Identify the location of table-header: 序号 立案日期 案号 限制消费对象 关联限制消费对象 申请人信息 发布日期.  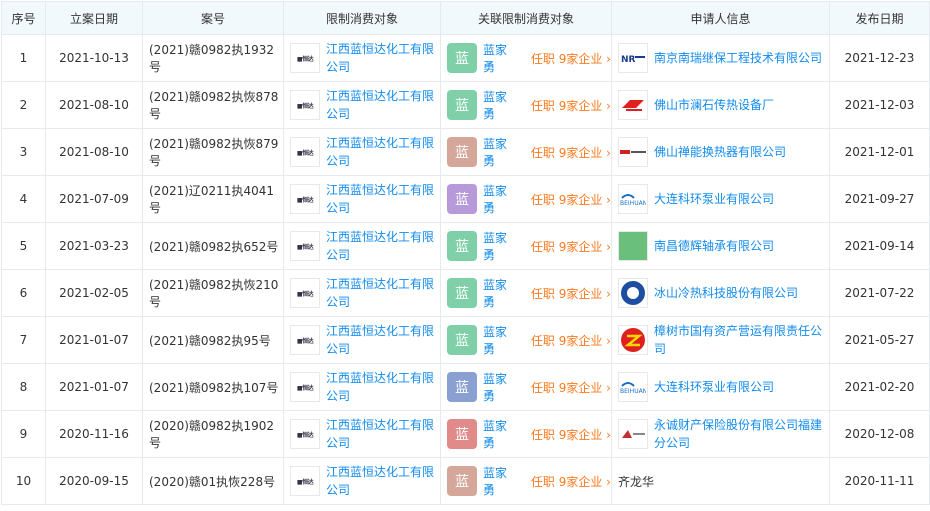
(465, 18).